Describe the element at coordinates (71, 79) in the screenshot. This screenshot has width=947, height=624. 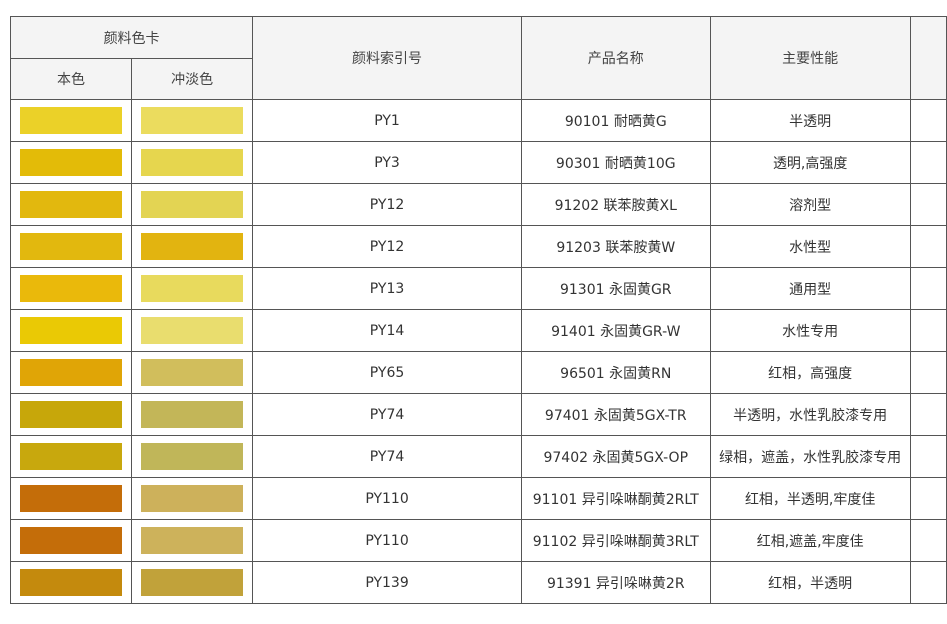
I see `header-self-color: 本色` at that location.